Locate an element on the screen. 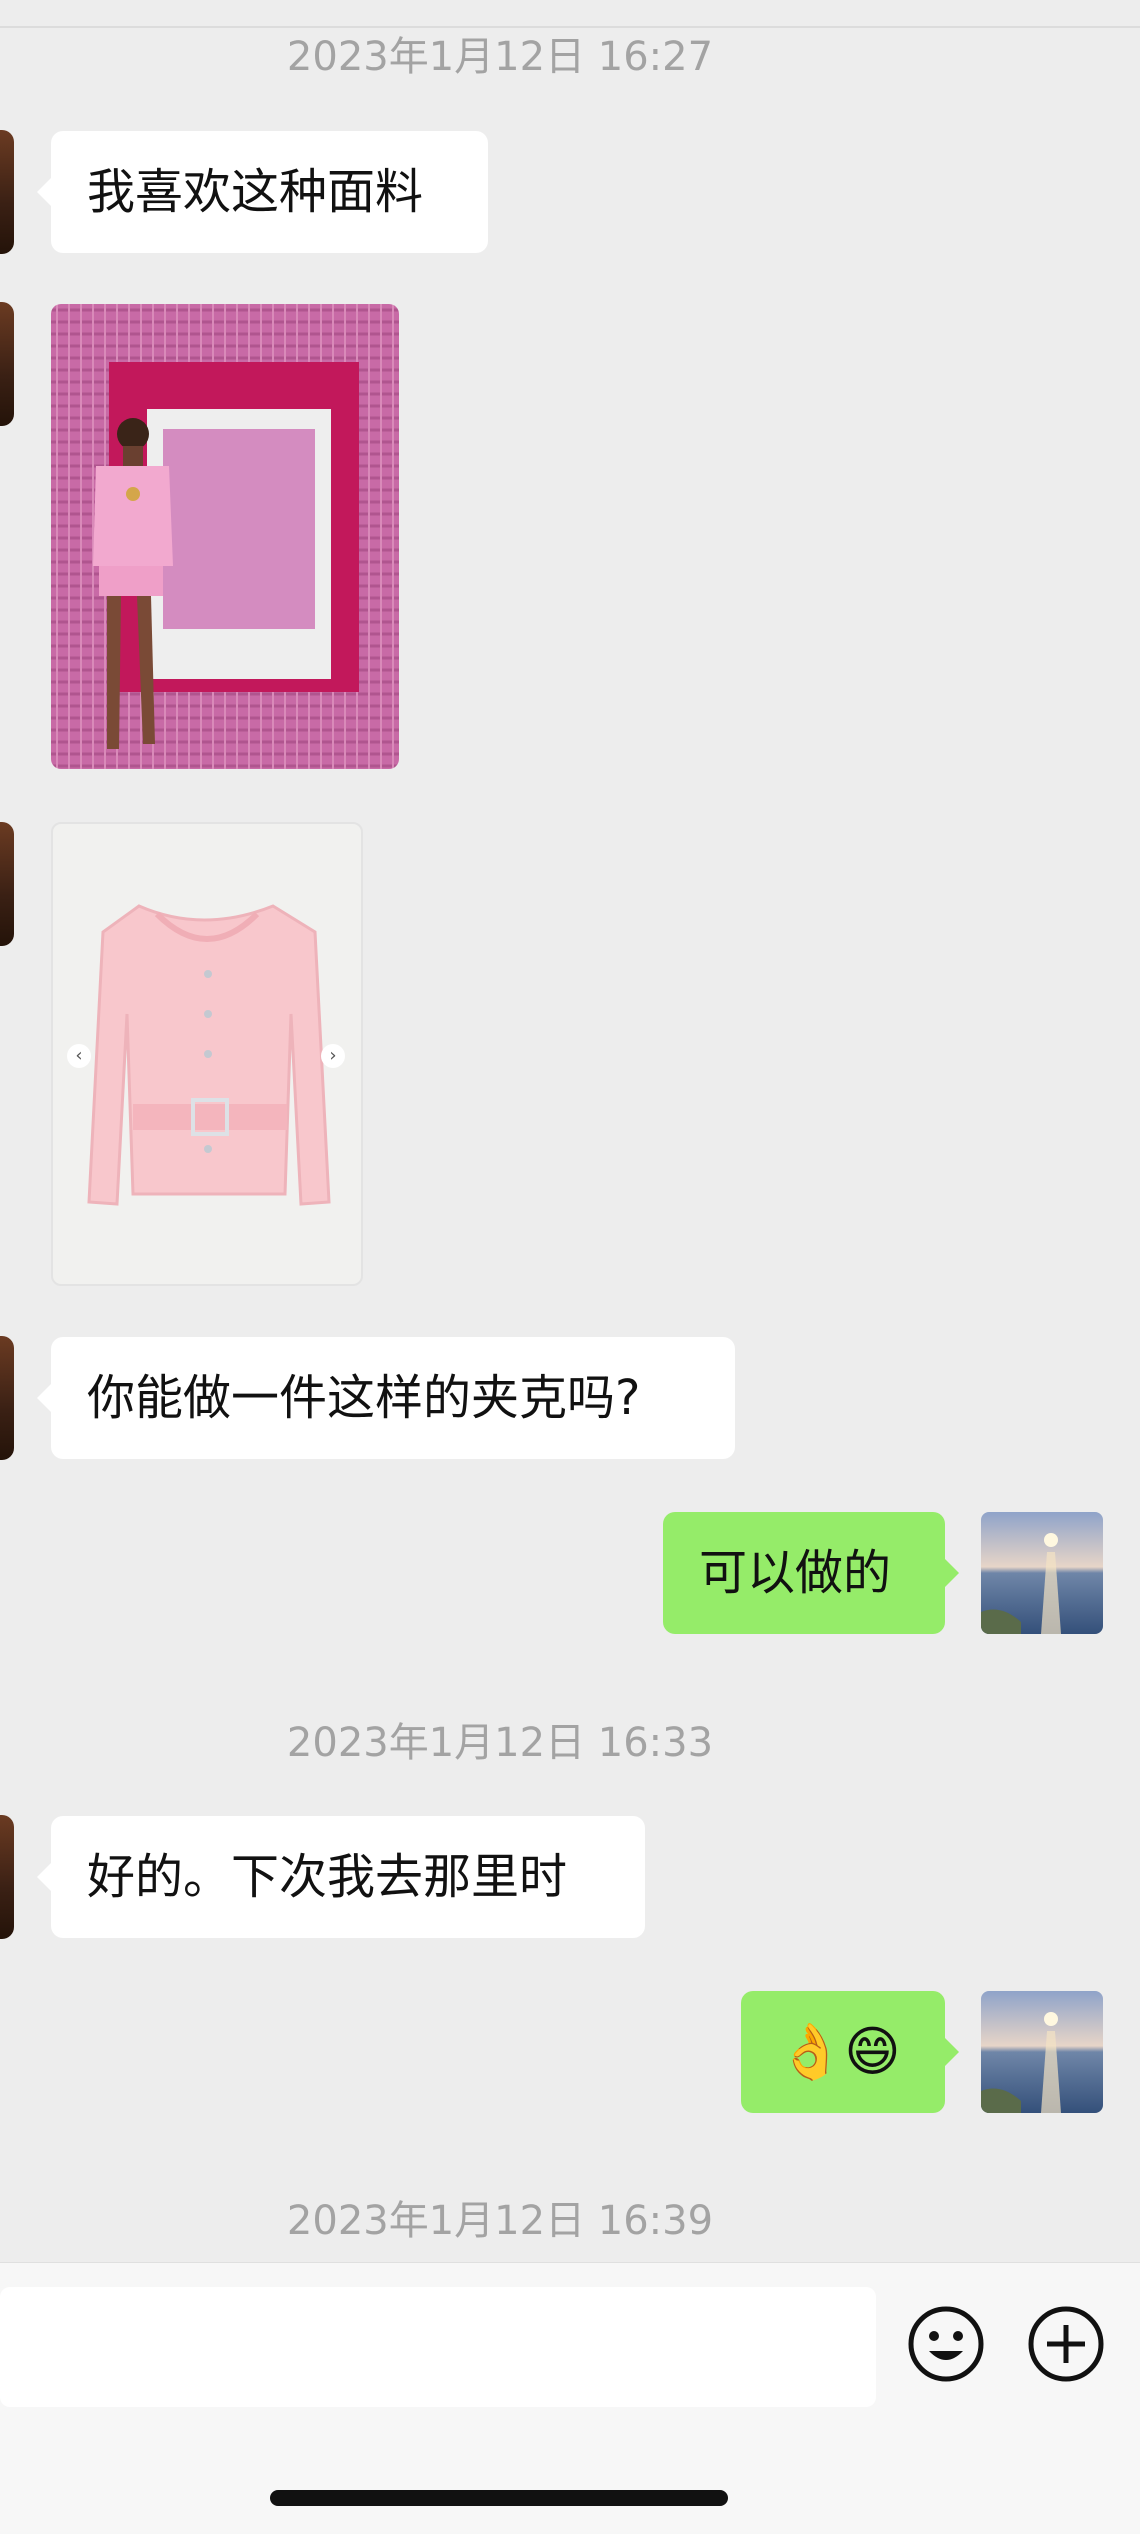 The image size is (1140, 2534). plus-icon is located at coordinates (1066, 2344).